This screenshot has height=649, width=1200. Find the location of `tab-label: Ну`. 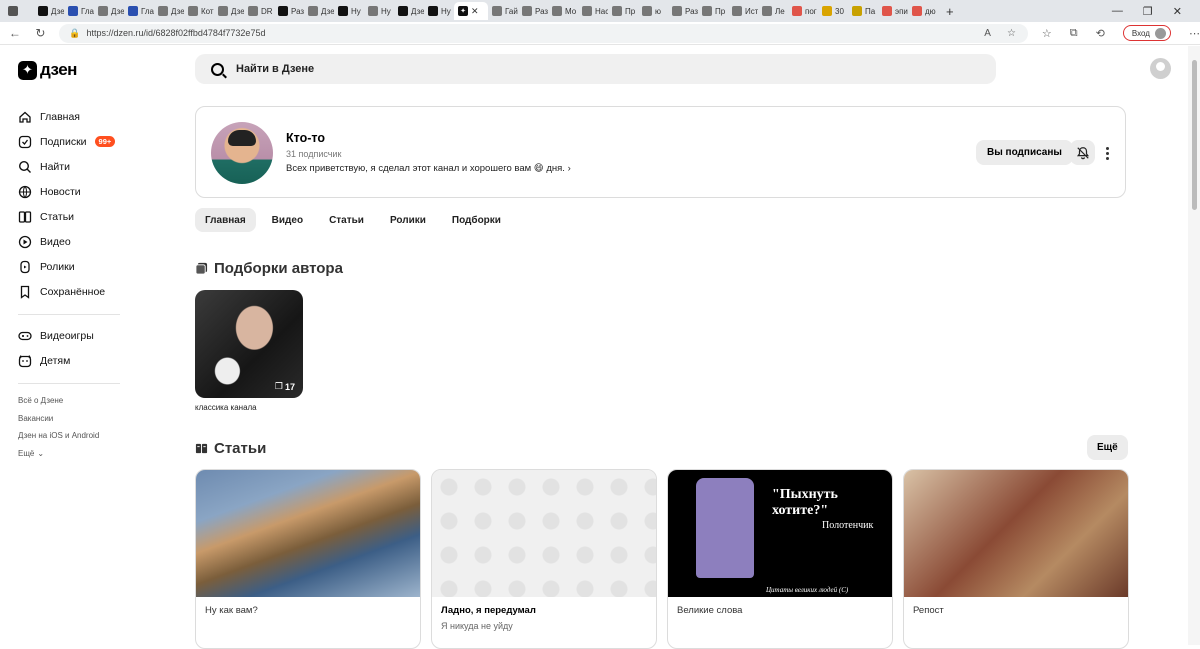

tab-label: Ну is located at coordinates (356, 11).